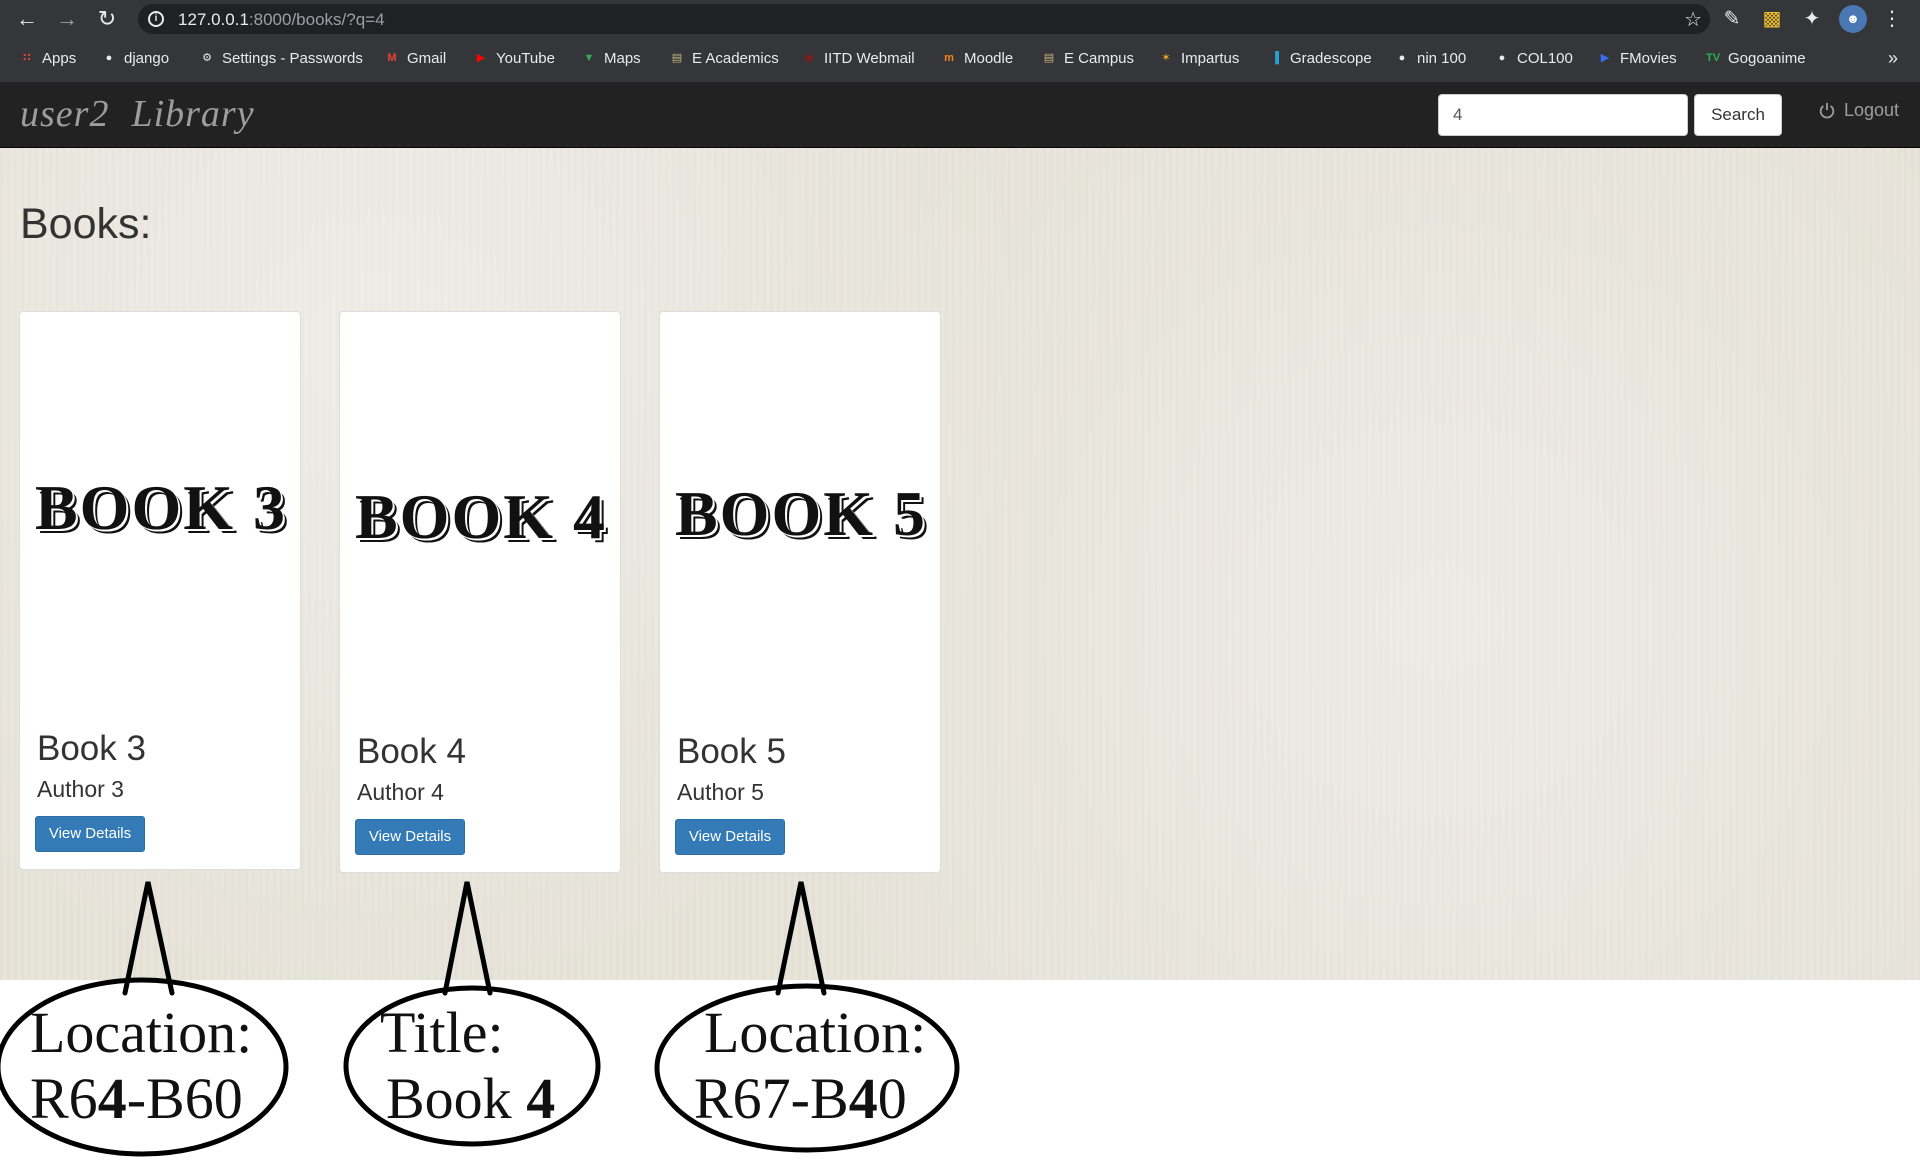 This screenshot has height=1174, width=1920. I want to click on bookmark-item: M Gmail, so click(414, 58).